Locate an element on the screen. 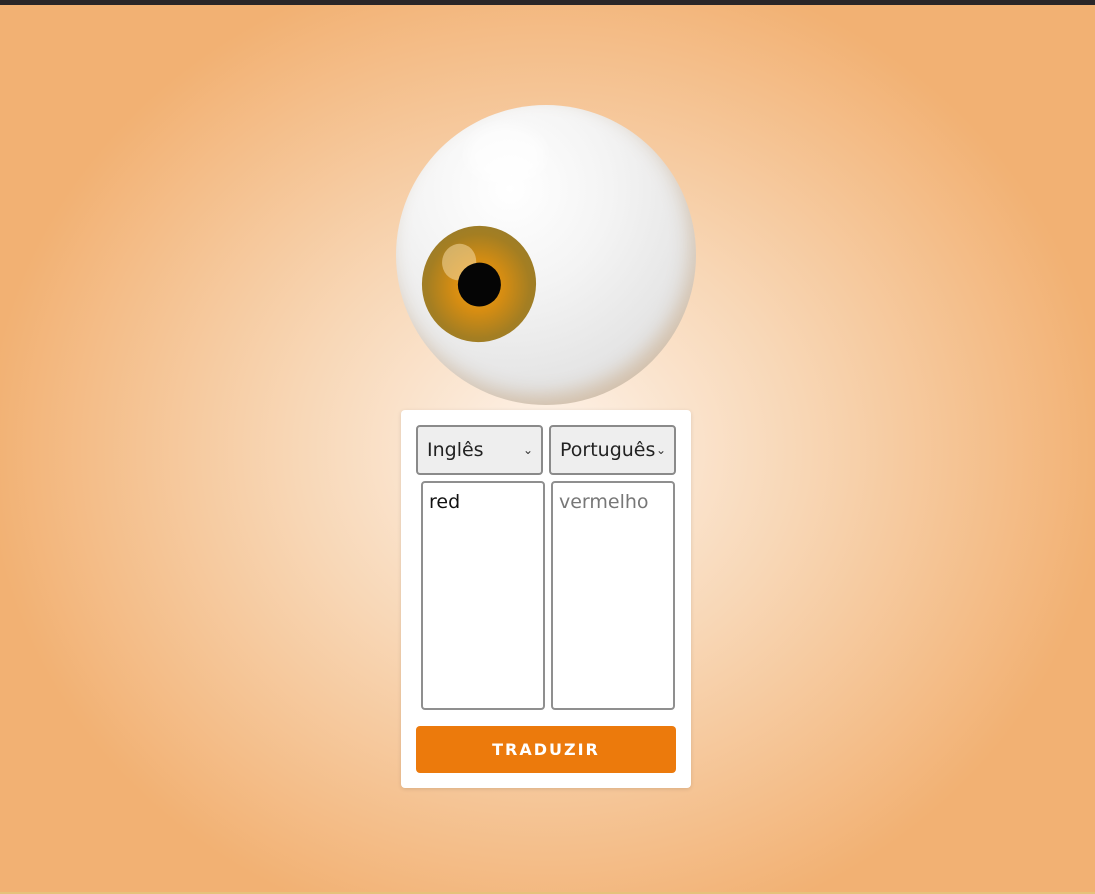 The height and width of the screenshot is (894, 1095). target-language-value: Português is located at coordinates (608, 450).